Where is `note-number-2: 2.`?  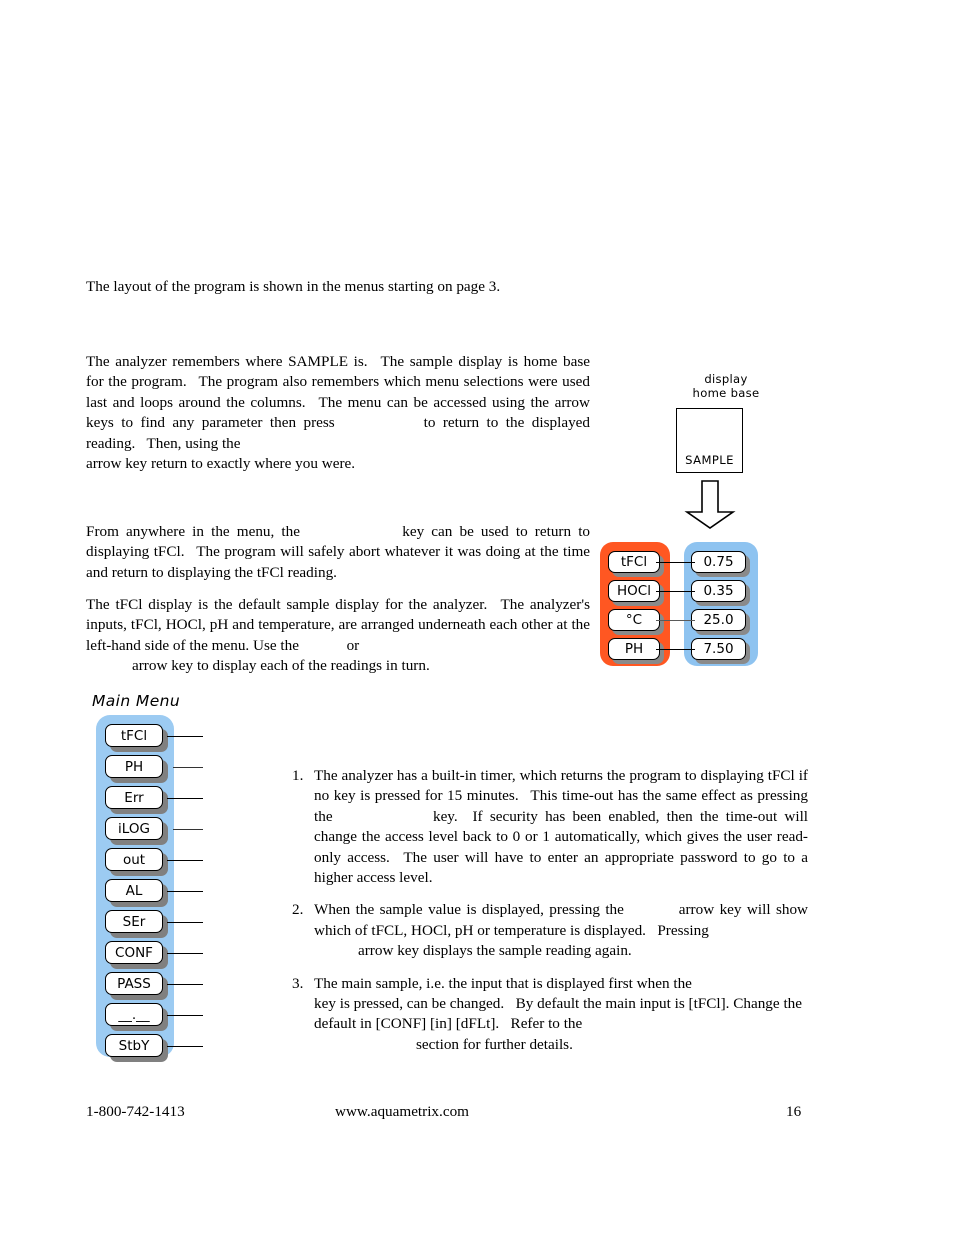 note-number-2: 2. is located at coordinates (298, 910).